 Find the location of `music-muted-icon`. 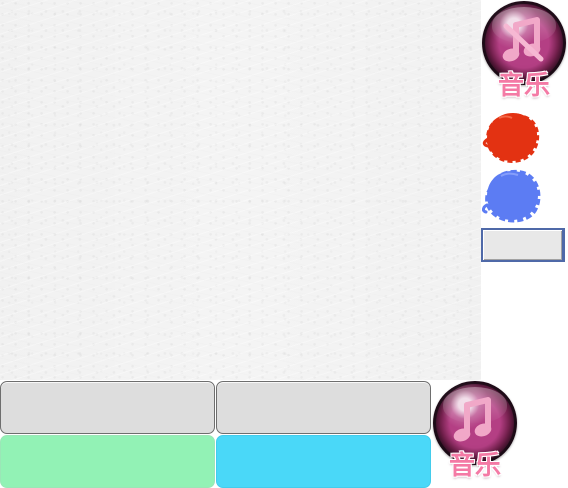

music-muted-icon is located at coordinates (523, 39).